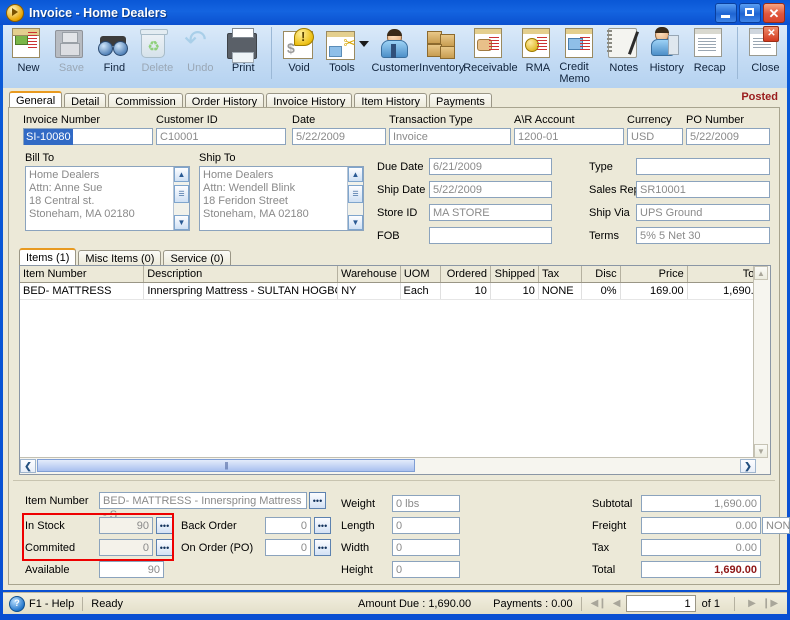 Image resolution: width=790 pixels, height=620 pixels. Describe the element at coordinates (490, 55) in the screenshot. I see `toolbar-button-receivable: Receivable` at that location.